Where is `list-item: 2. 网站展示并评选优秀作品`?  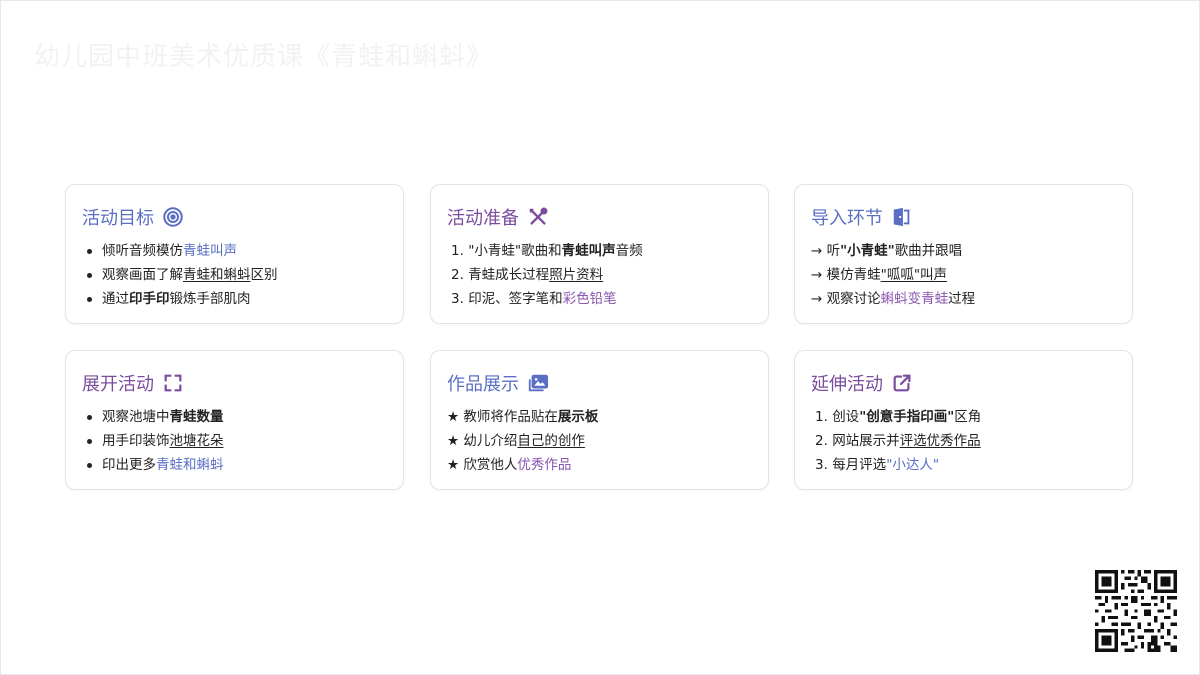 list-item: 2. 网站展示并评选优秀作品 is located at coordinates (898, 441).